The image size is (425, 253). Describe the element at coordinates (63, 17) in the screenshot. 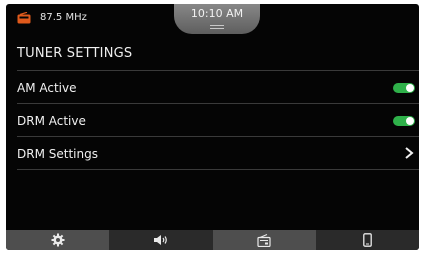

I see `frequency-readout: 87.5 MHz` at that location.